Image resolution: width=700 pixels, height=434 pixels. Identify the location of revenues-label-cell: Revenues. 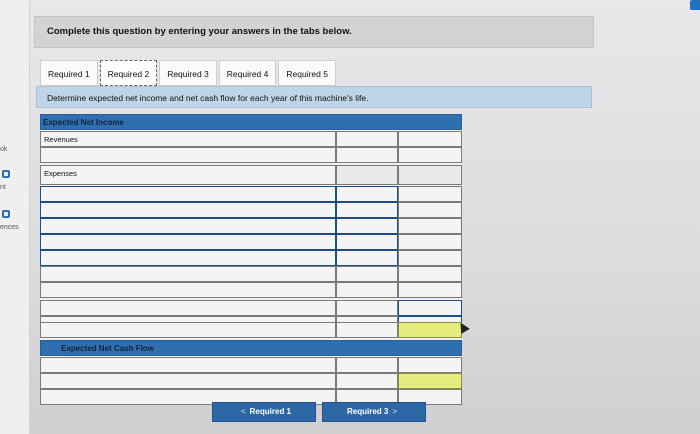
(188, 139).